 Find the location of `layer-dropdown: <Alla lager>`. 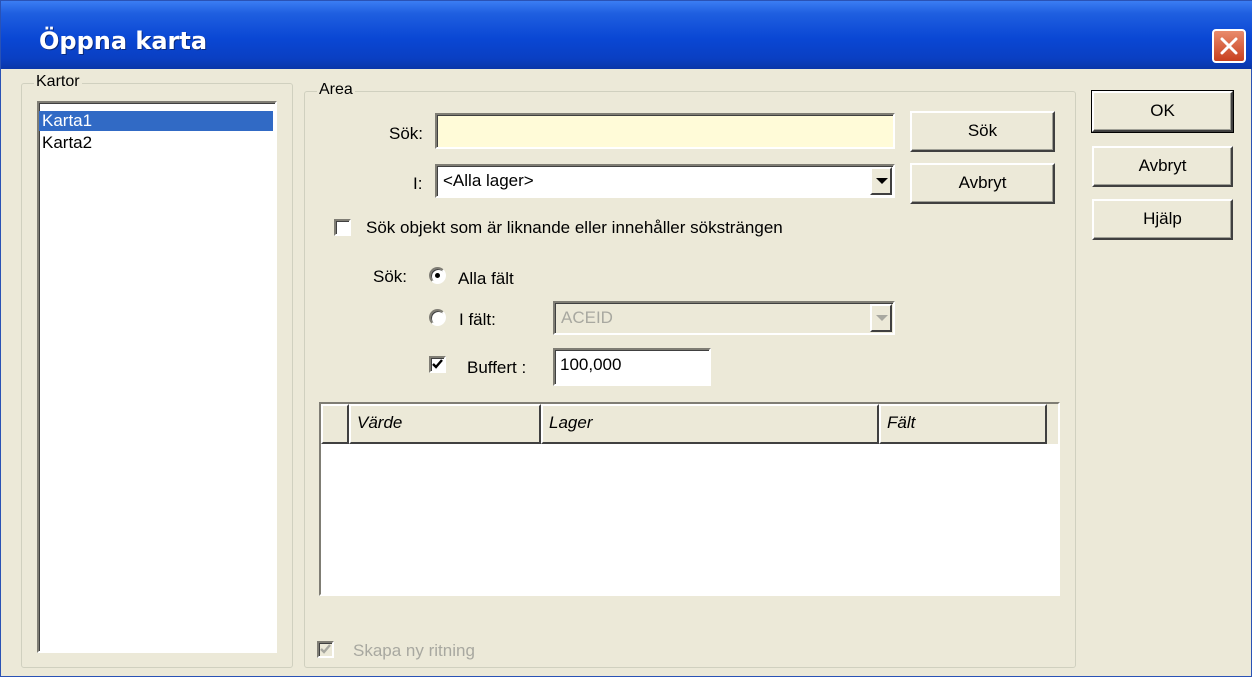

layer-dropdown: <Alla lager> is located at coordinates (665, 181).